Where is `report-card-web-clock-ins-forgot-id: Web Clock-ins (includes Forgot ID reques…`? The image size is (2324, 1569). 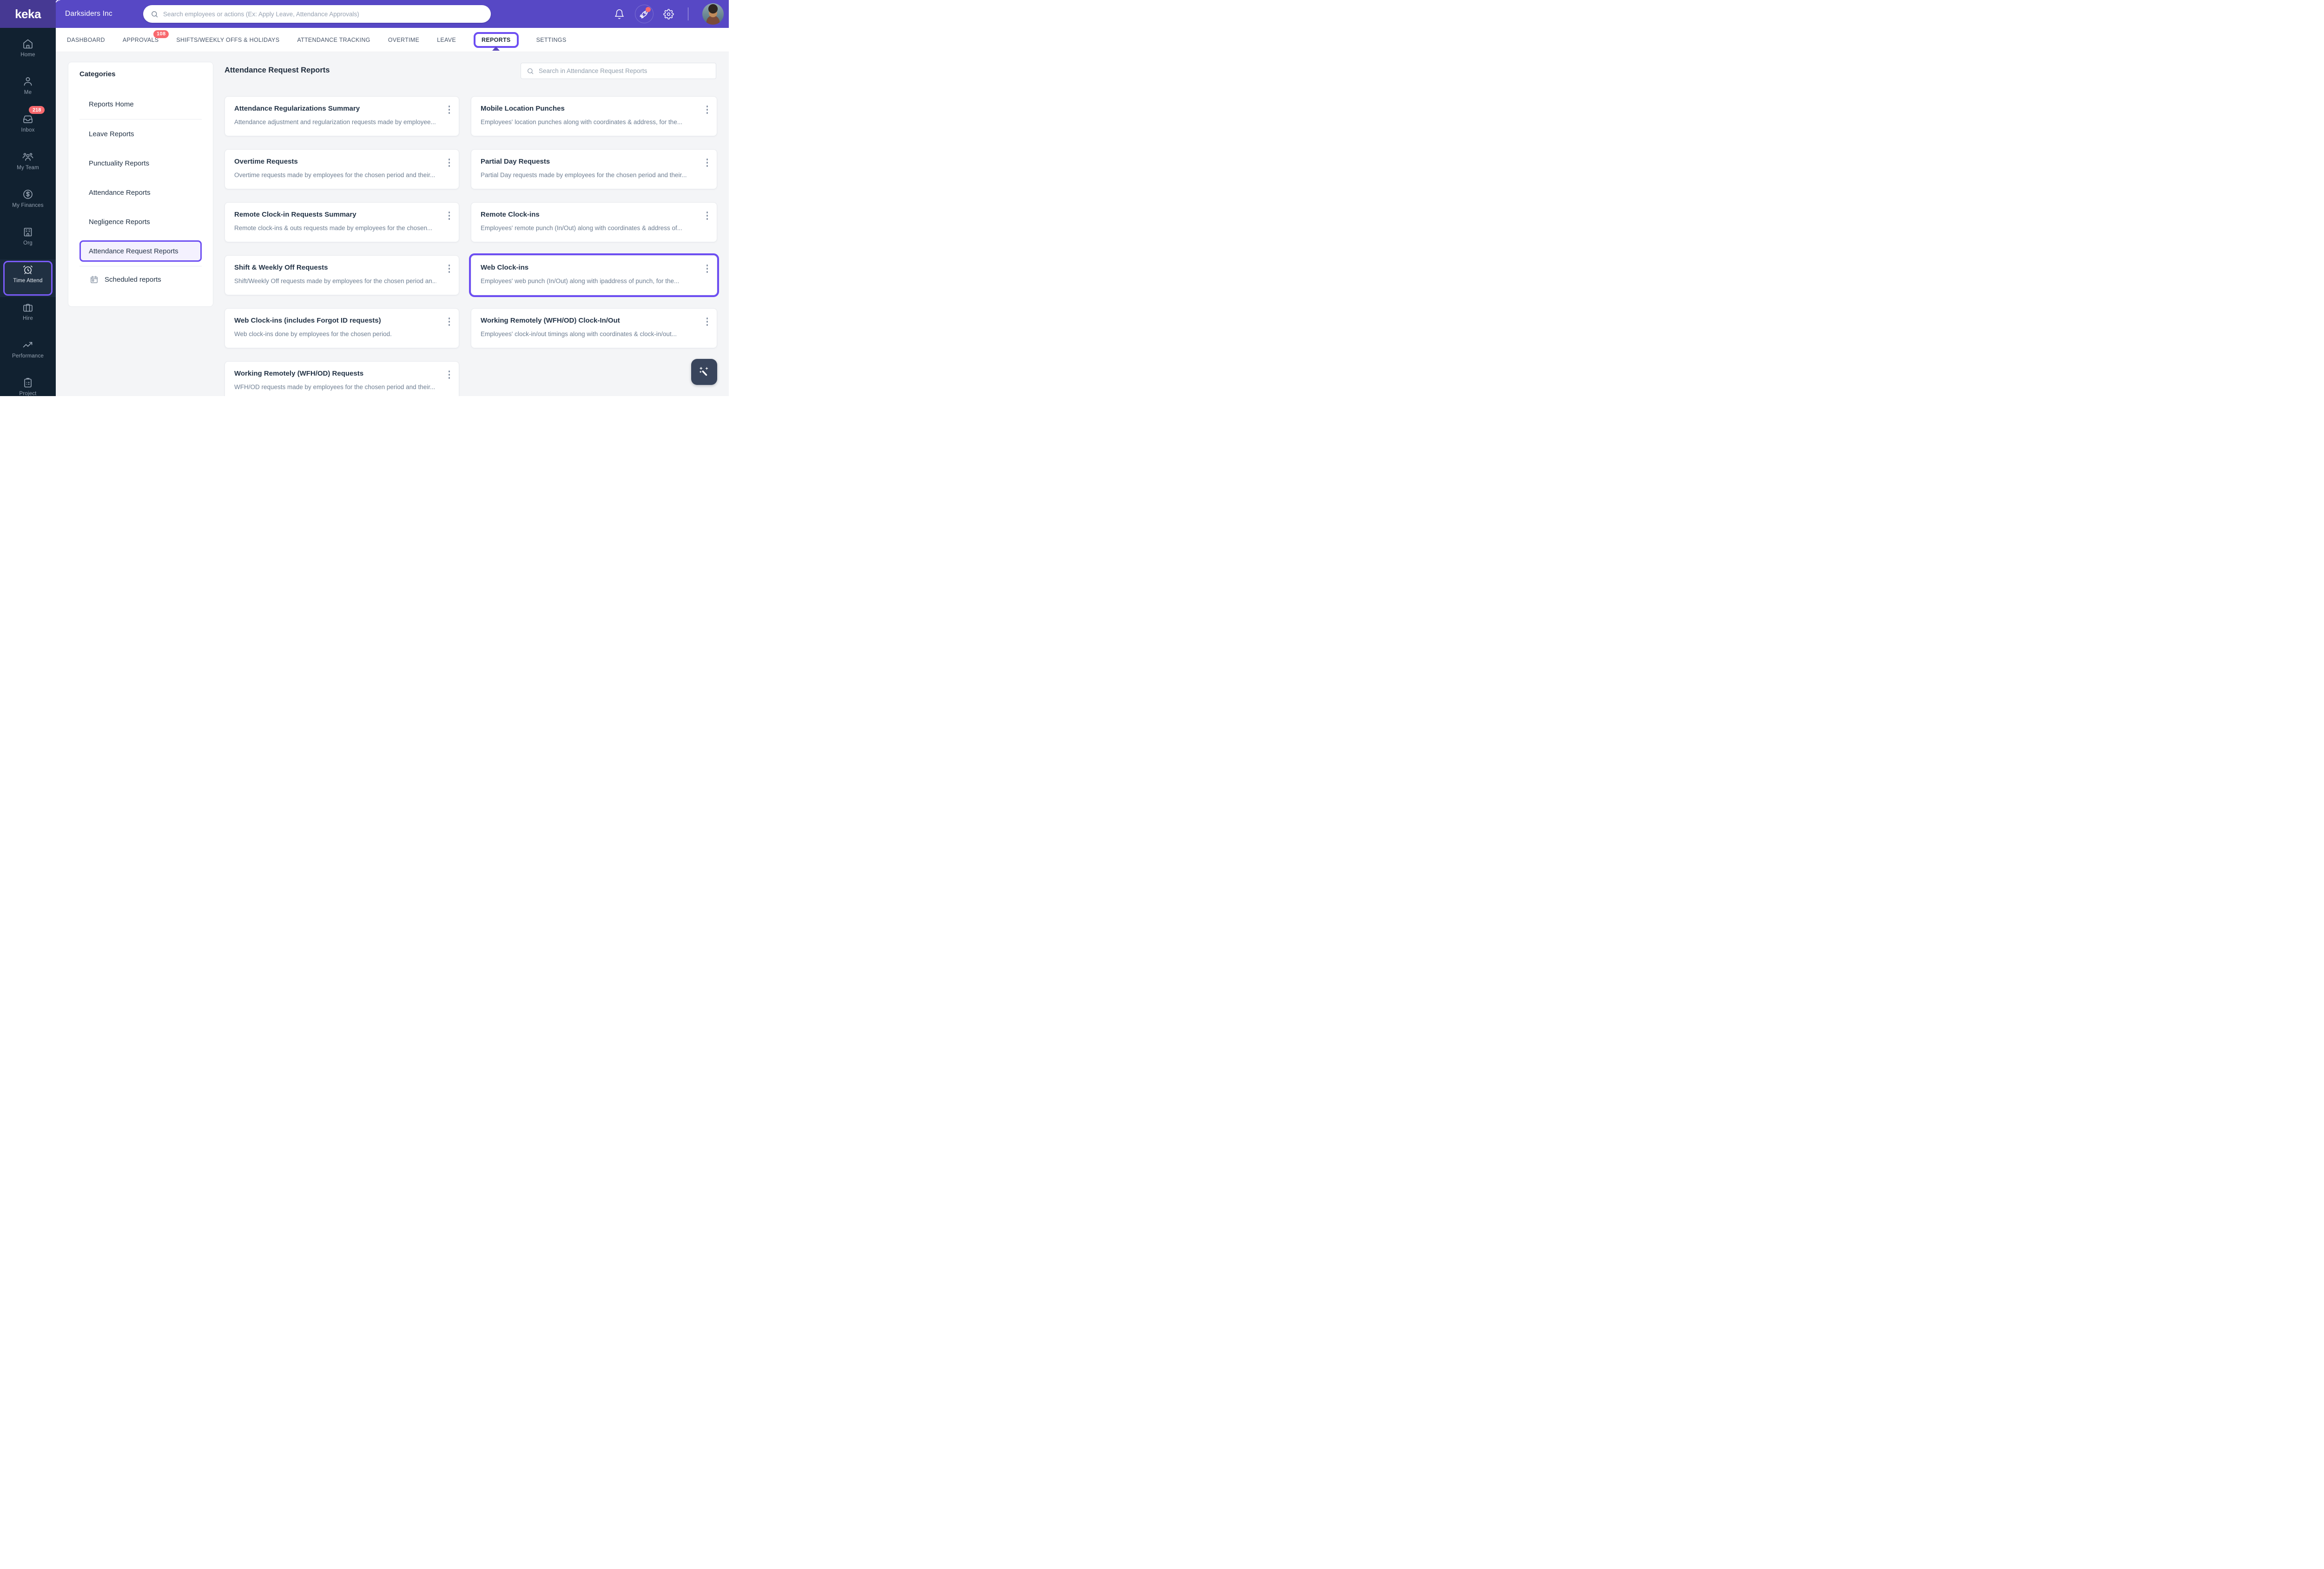 report-card-web-clock-ins-forgot-id: Web Clock-ins (includes Forgot ID reques… is located at coordinates (341, 328).